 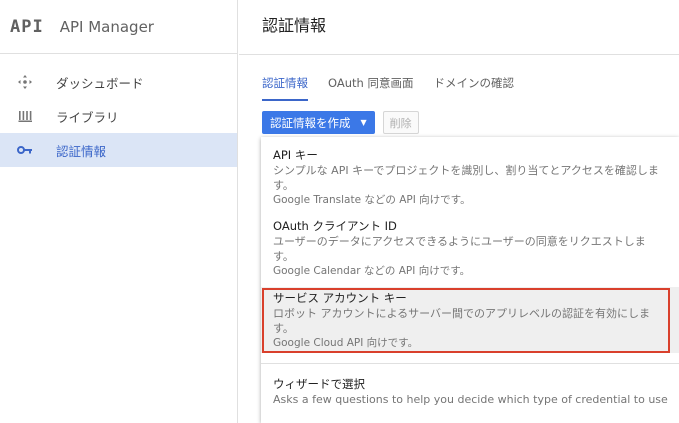 I want to click on menu-item-title: ウィザードで選択, so click(x=319, y=384).